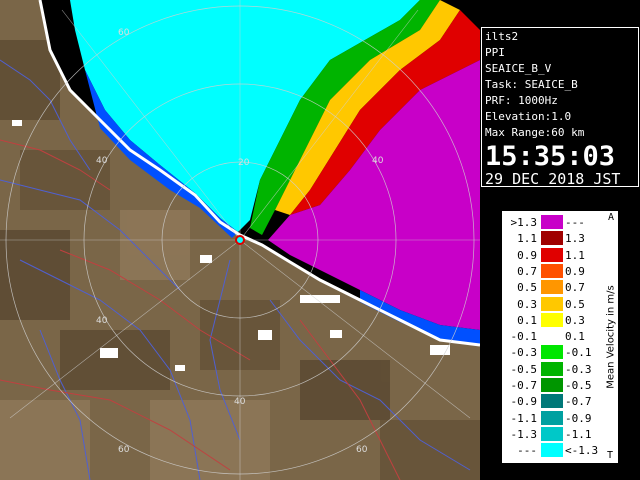  What do you see at coordinates (578, 402) in the screenshot?
I see `legend-right-value: -0.7` at bounding box center [578, 402].